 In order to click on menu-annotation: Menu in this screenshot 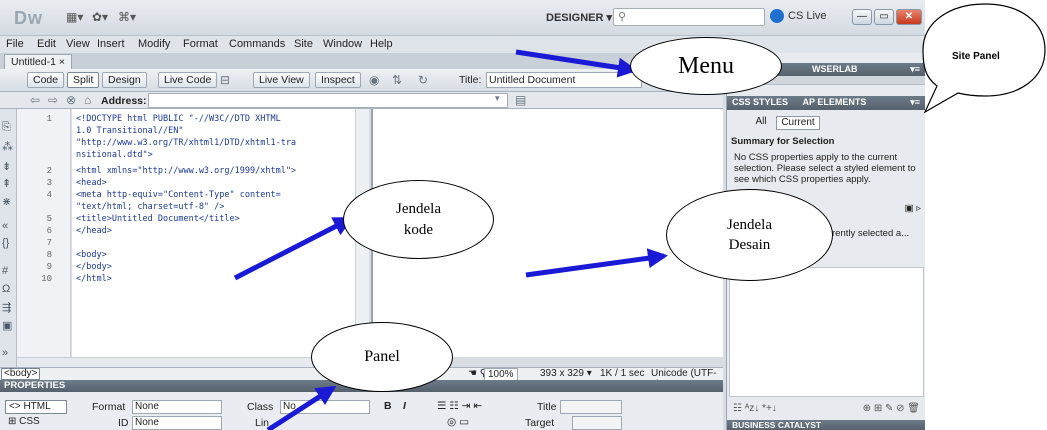, I will do `click(706, 66)`.